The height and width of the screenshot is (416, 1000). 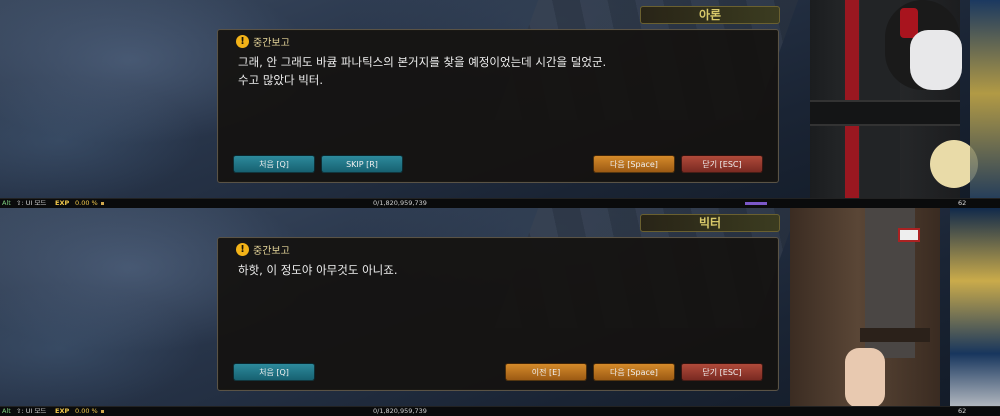 I want to click on portrait-badge, so click(x=909, y=235).